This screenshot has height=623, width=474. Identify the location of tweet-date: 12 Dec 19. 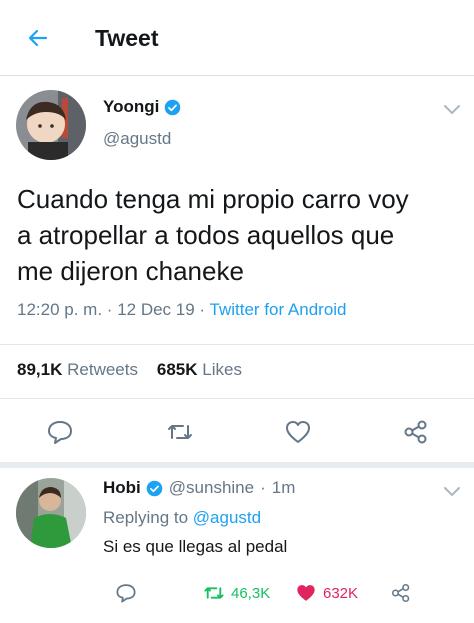
(156, 309).